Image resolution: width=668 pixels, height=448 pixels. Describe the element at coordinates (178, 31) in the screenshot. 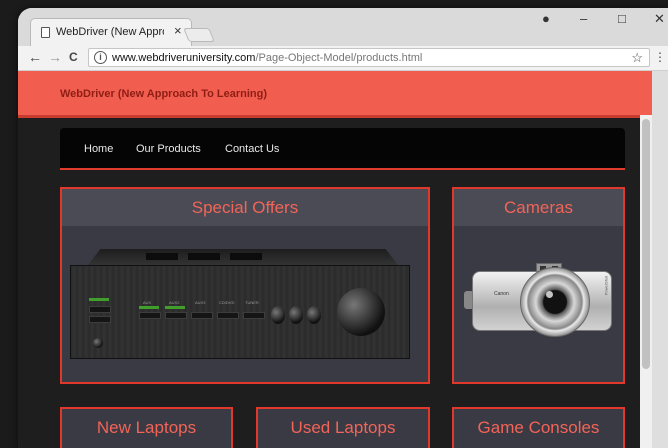

I see `tab-close-icon: ×` at that location.